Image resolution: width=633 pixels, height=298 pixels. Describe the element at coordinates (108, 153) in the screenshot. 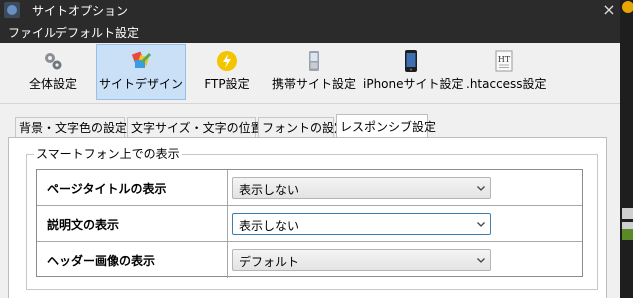

I see `group-legend: スマートフォン上での表示` at that location.